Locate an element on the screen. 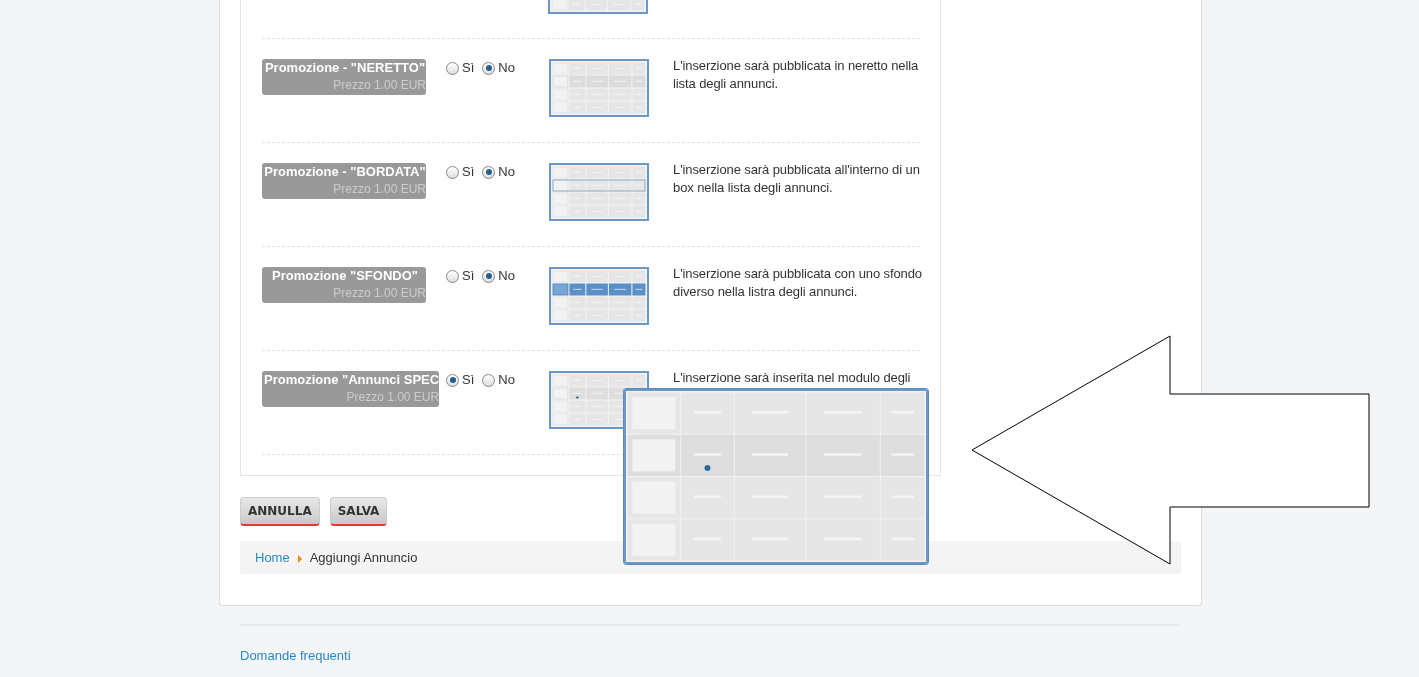  promotion-title: Promozione "Annunci SPEC is located at coordinates (351, 380).